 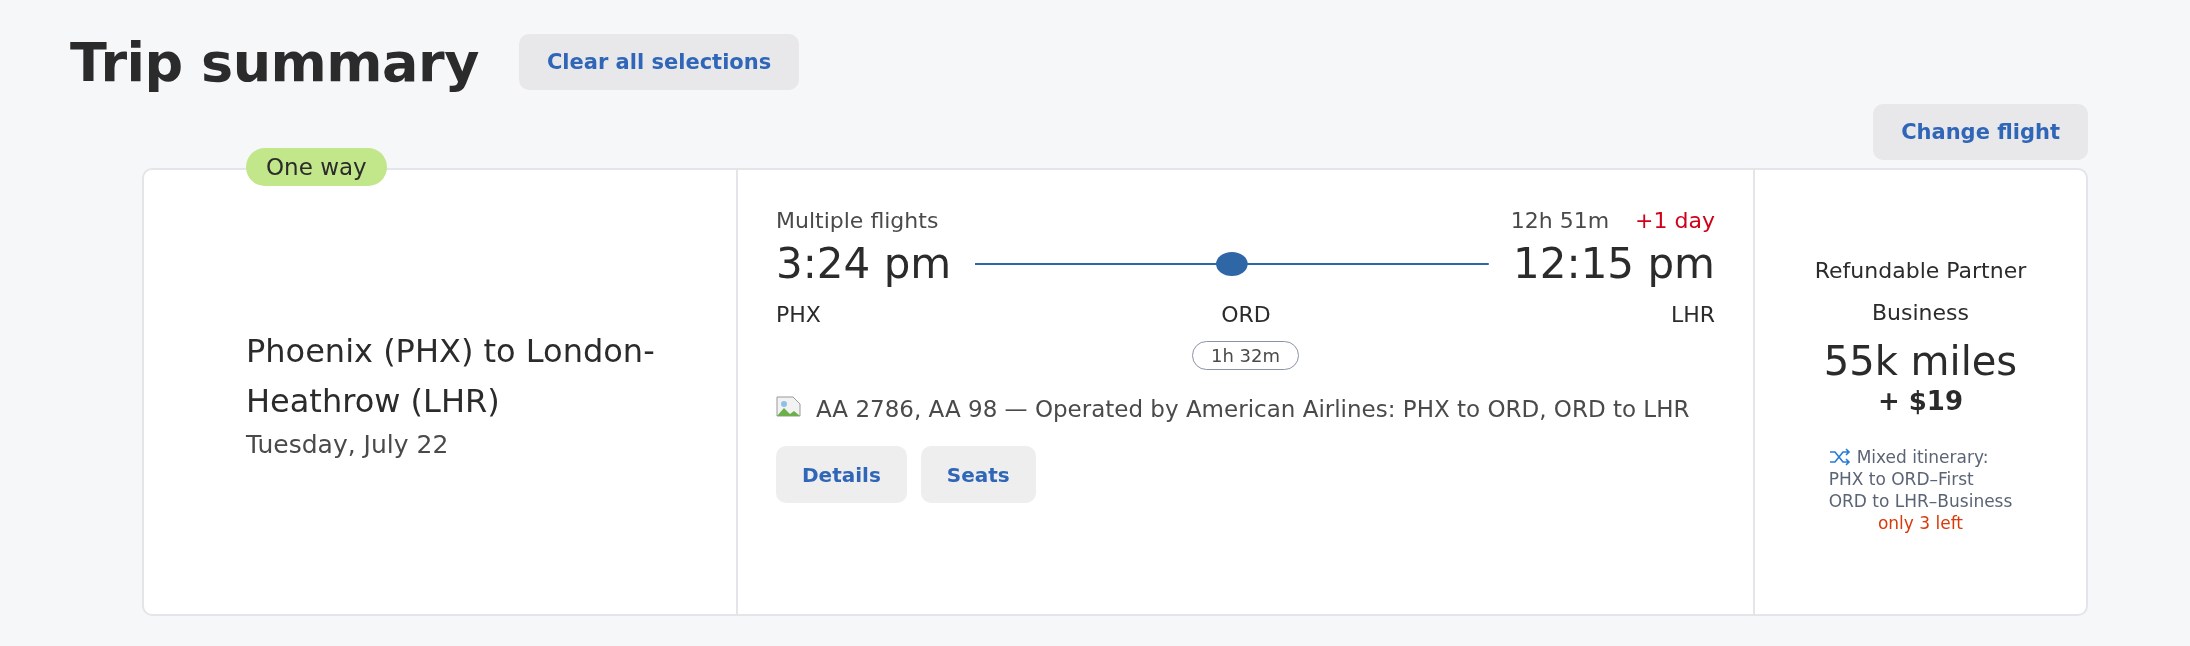 I want to click on flight-duration: 12h 51m, so click(x=1560, y=220).